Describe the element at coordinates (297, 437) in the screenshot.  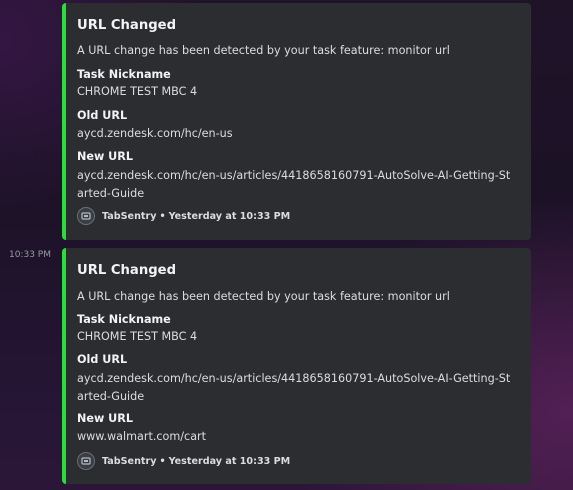
I see `field-value-new-url: www.walmart.com/cart` at that location.